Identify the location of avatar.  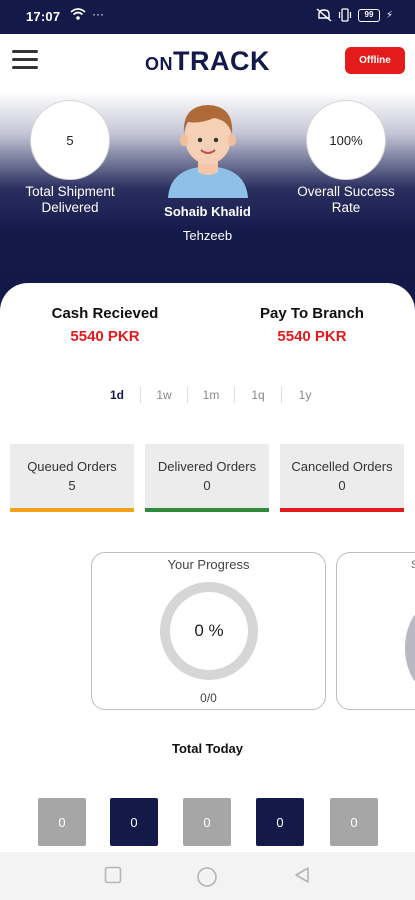
(208, 151).